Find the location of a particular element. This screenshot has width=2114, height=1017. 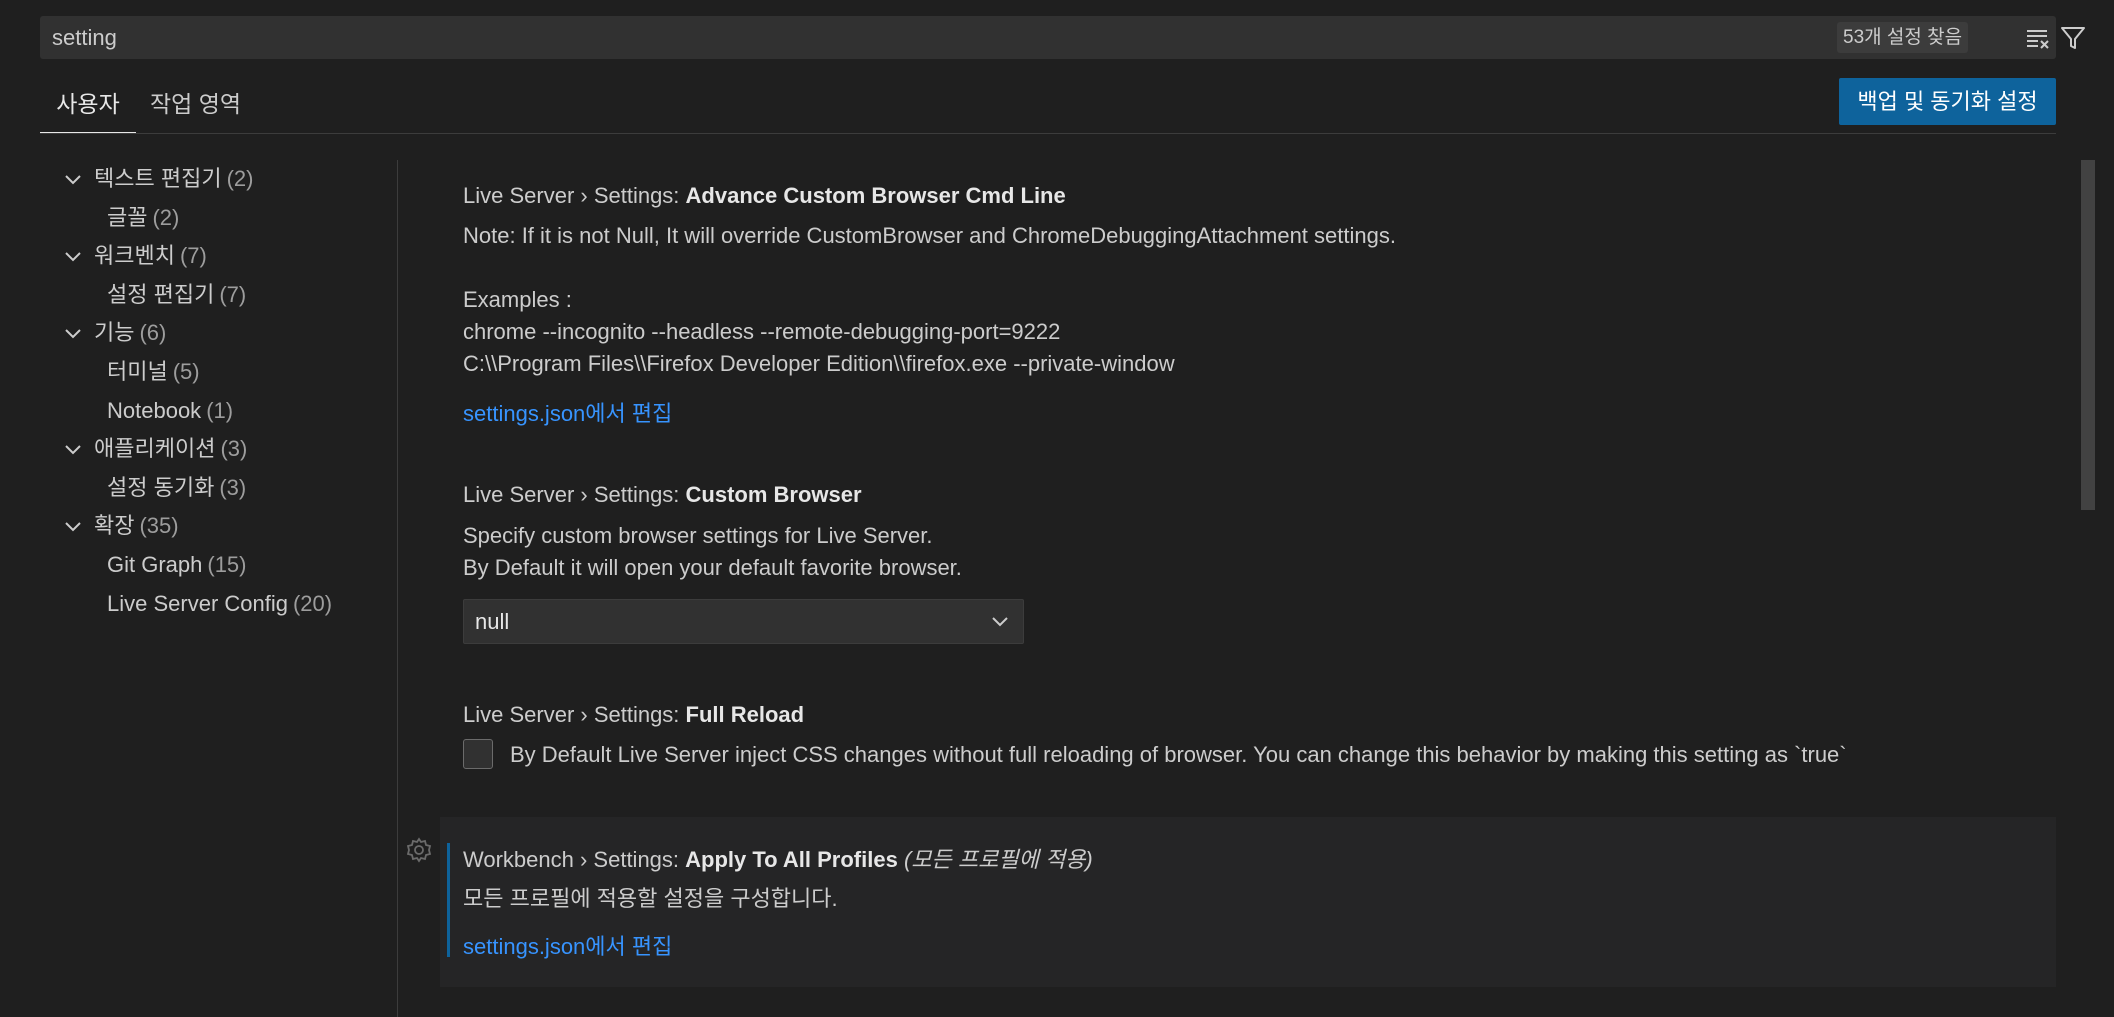

toc-item-label: 확장 is located at coordinates (114, 525).